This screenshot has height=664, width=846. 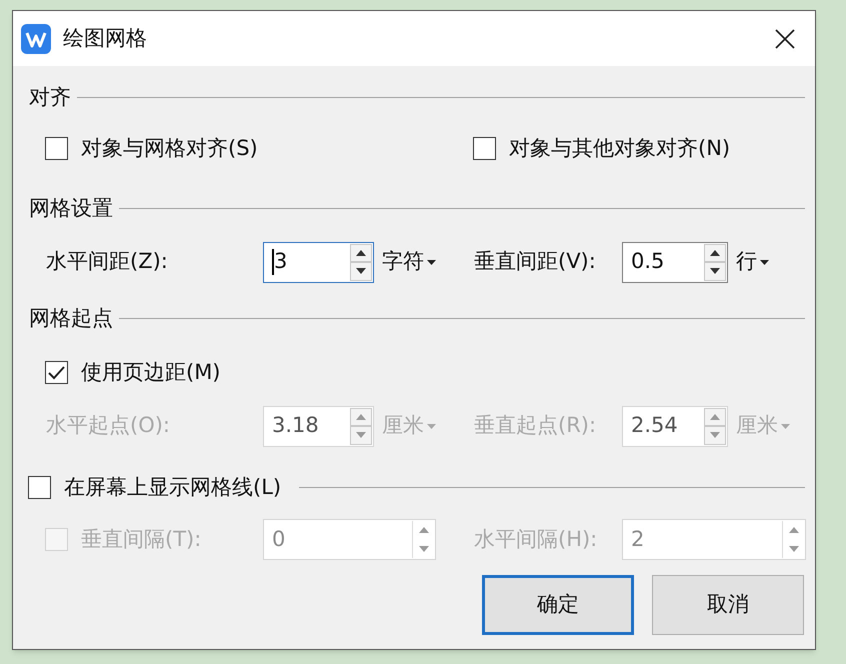 I want to click on dialog-button: 确定, so click(x=558, y=605).